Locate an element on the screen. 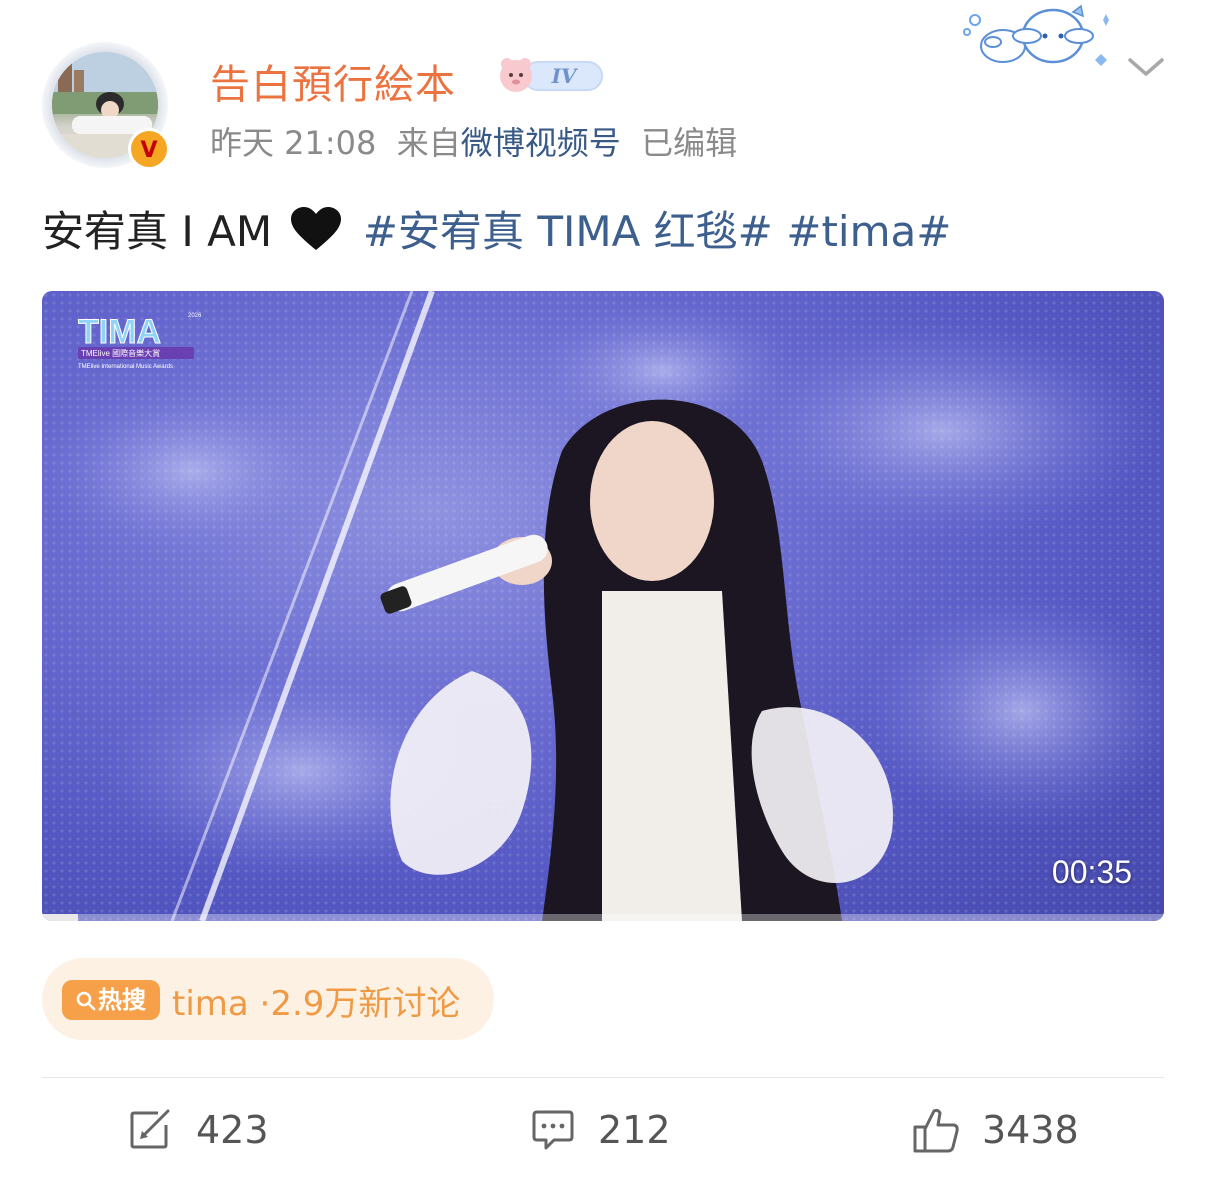 This screenshot has width=1206, height=1178. hot-search-detail: ·2.9万新讨论 is located at coordinates (360, 1004).